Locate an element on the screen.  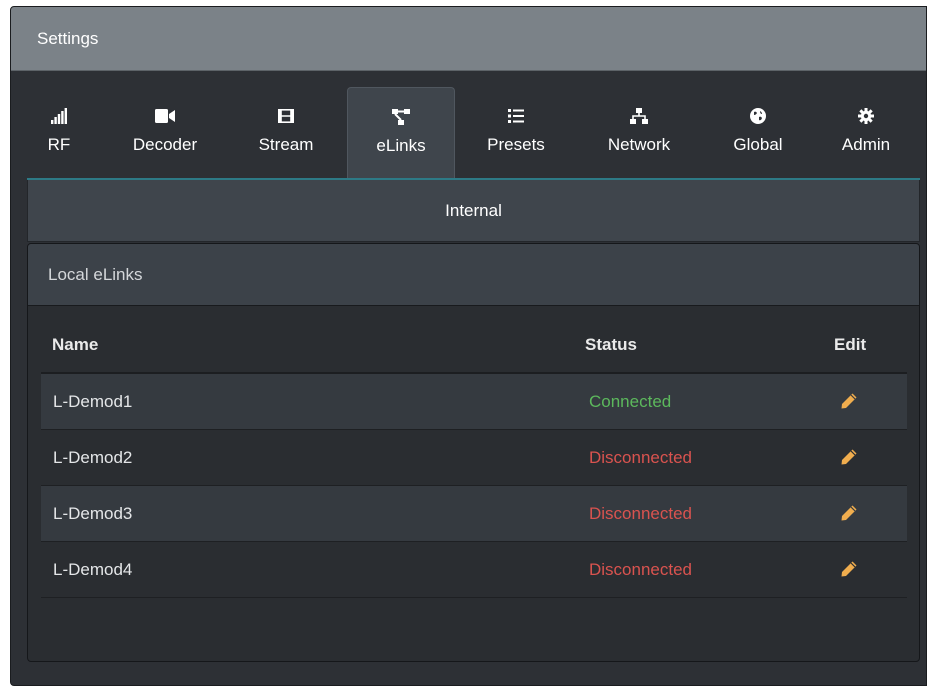
tab-rf-label: RF is located at coordinates (59, 144).